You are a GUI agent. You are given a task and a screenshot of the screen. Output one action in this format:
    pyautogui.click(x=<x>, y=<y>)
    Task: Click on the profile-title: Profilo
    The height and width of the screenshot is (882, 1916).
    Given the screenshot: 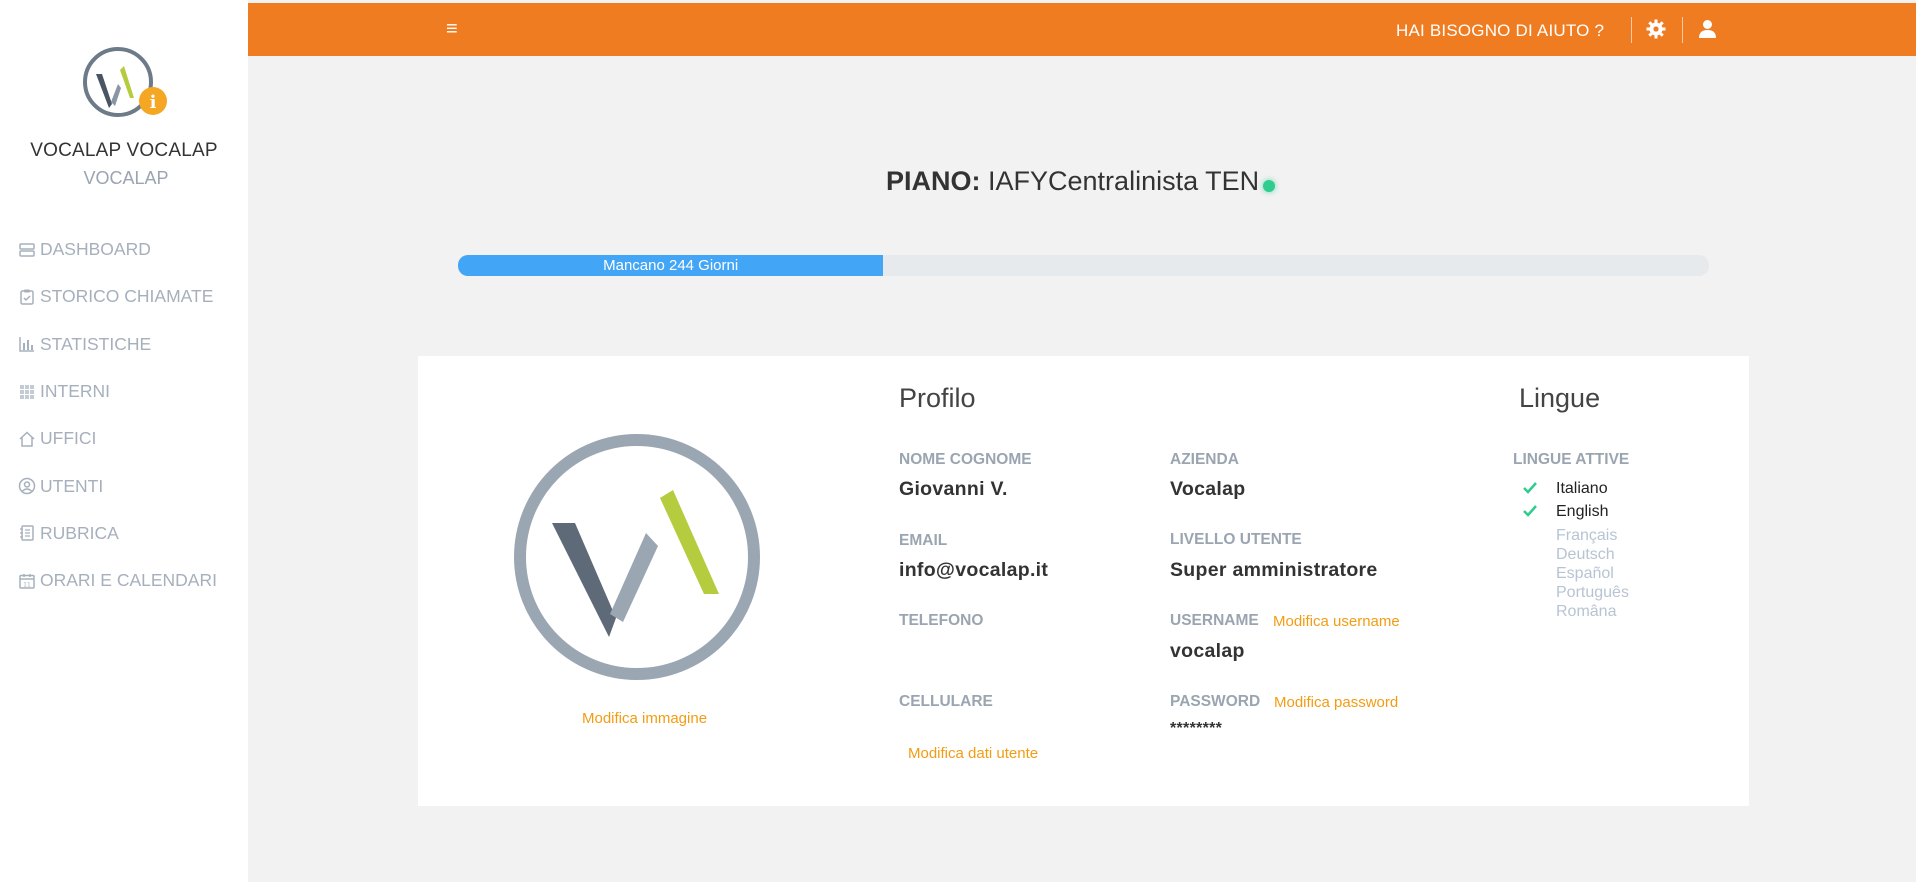 What is the action you would take?
    pyautogui.click(x=937, y=398)
    